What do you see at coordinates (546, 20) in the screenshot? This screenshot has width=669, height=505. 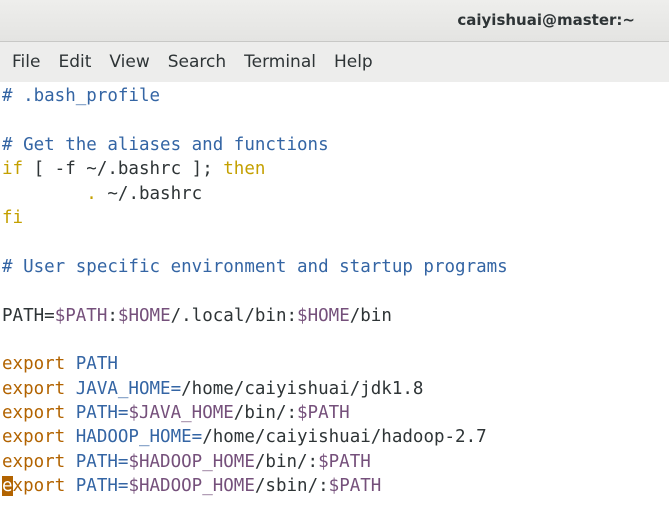 I see `window-title: caiyishuai@master:~` at bounding box center [546, 20].